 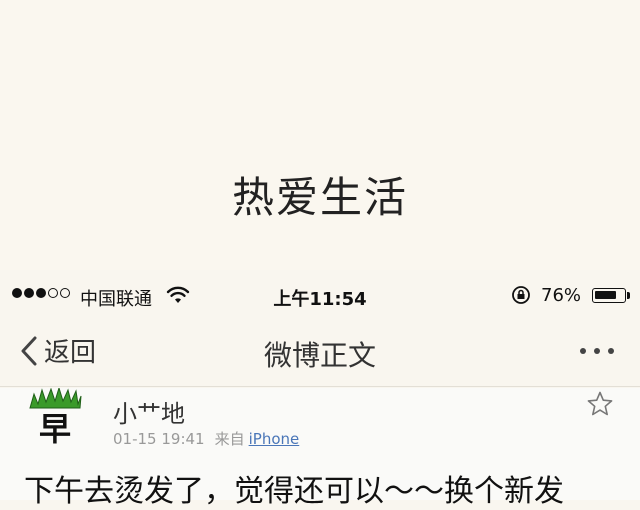 What do you see at coordinates (149, 411) in the screenshot?
I see `username: 小艹地` at bounding box center [149, 411].